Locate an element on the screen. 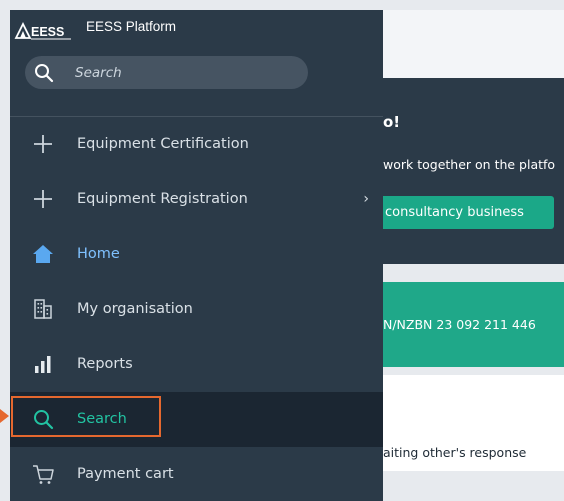 Image resolution: width=564 pixels, height=501 pixels. banner-heading: o! is located at coordinates (392, 122).